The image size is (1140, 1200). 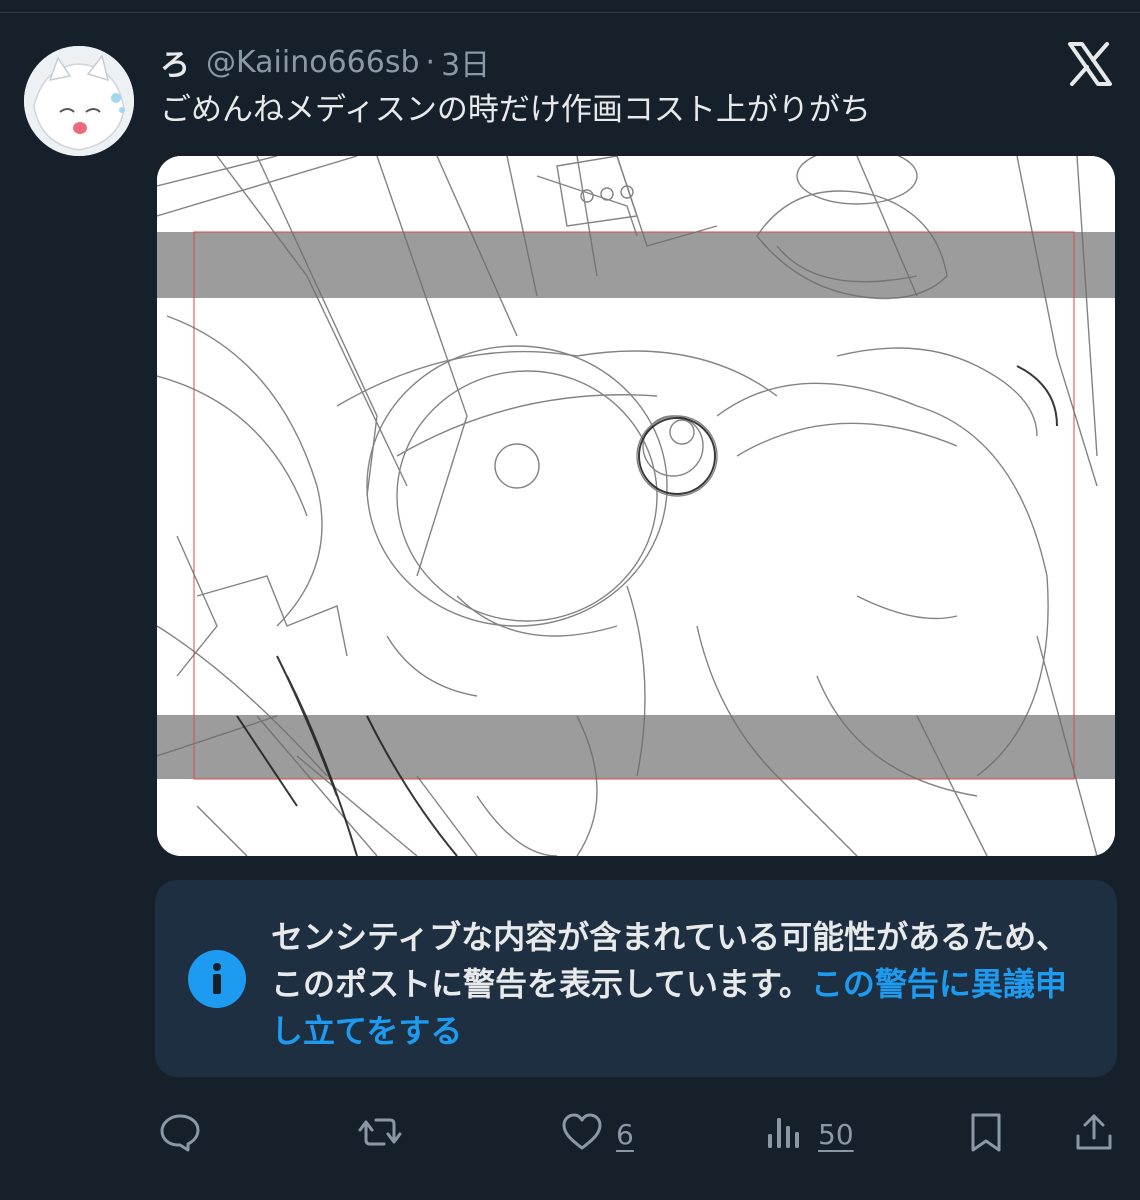 What do you see at coordinates (582, 1134) in the screenshot?
I see `heart-icon` at bounding box center [582, 1134].